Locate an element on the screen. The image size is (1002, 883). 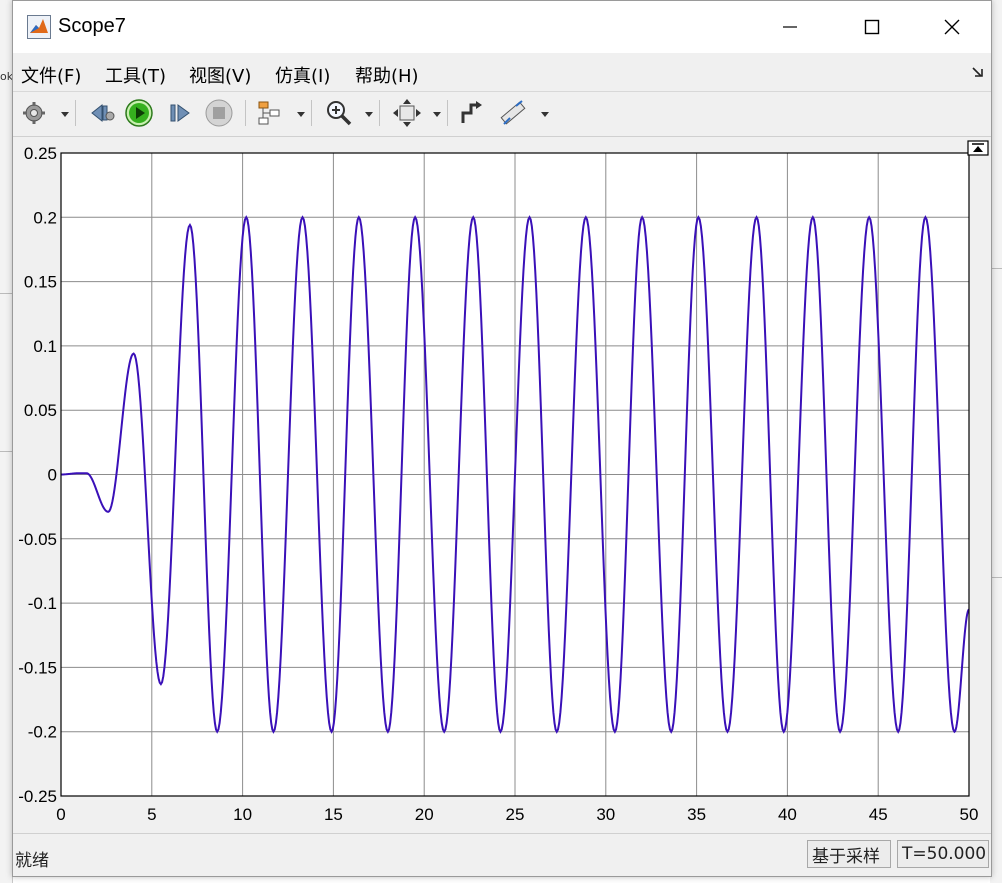
stop-icon is located at coordinates (219, 113).